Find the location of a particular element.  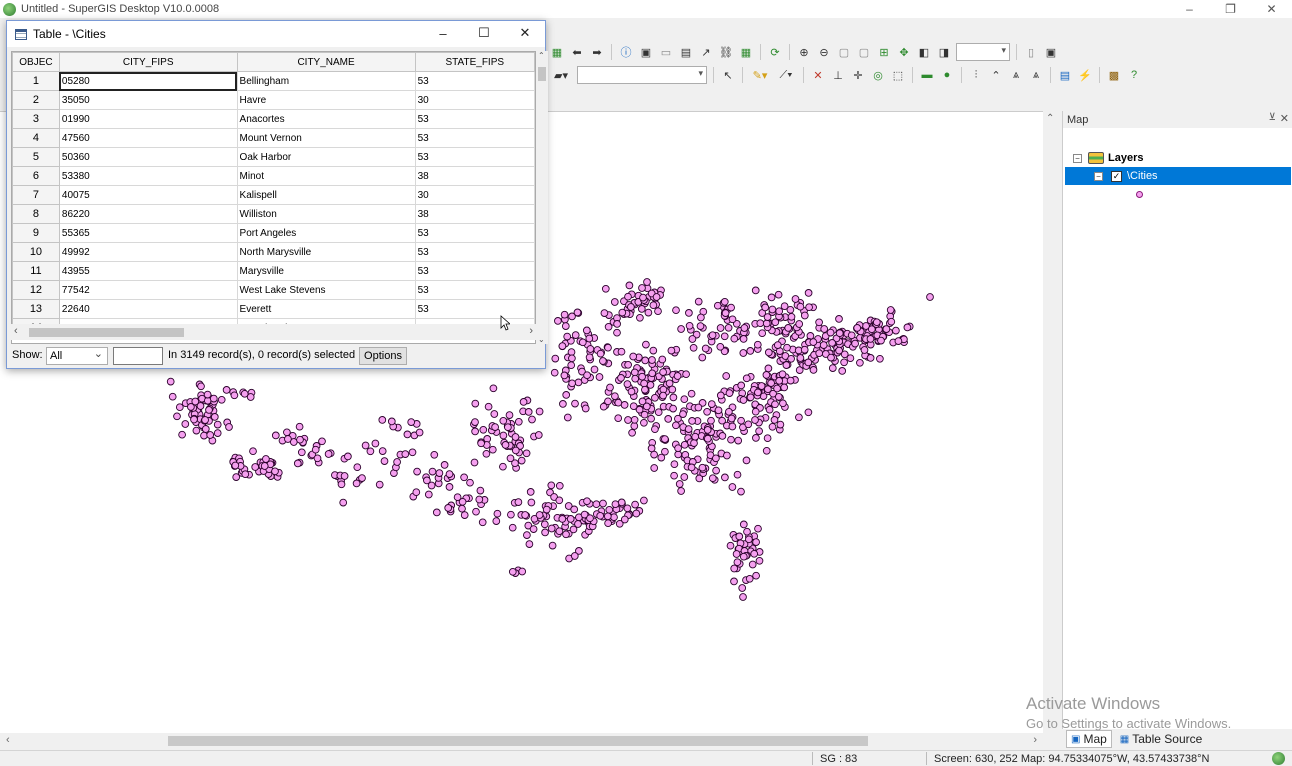

info-icon: ⓘ is located at coordinates (626, 52).